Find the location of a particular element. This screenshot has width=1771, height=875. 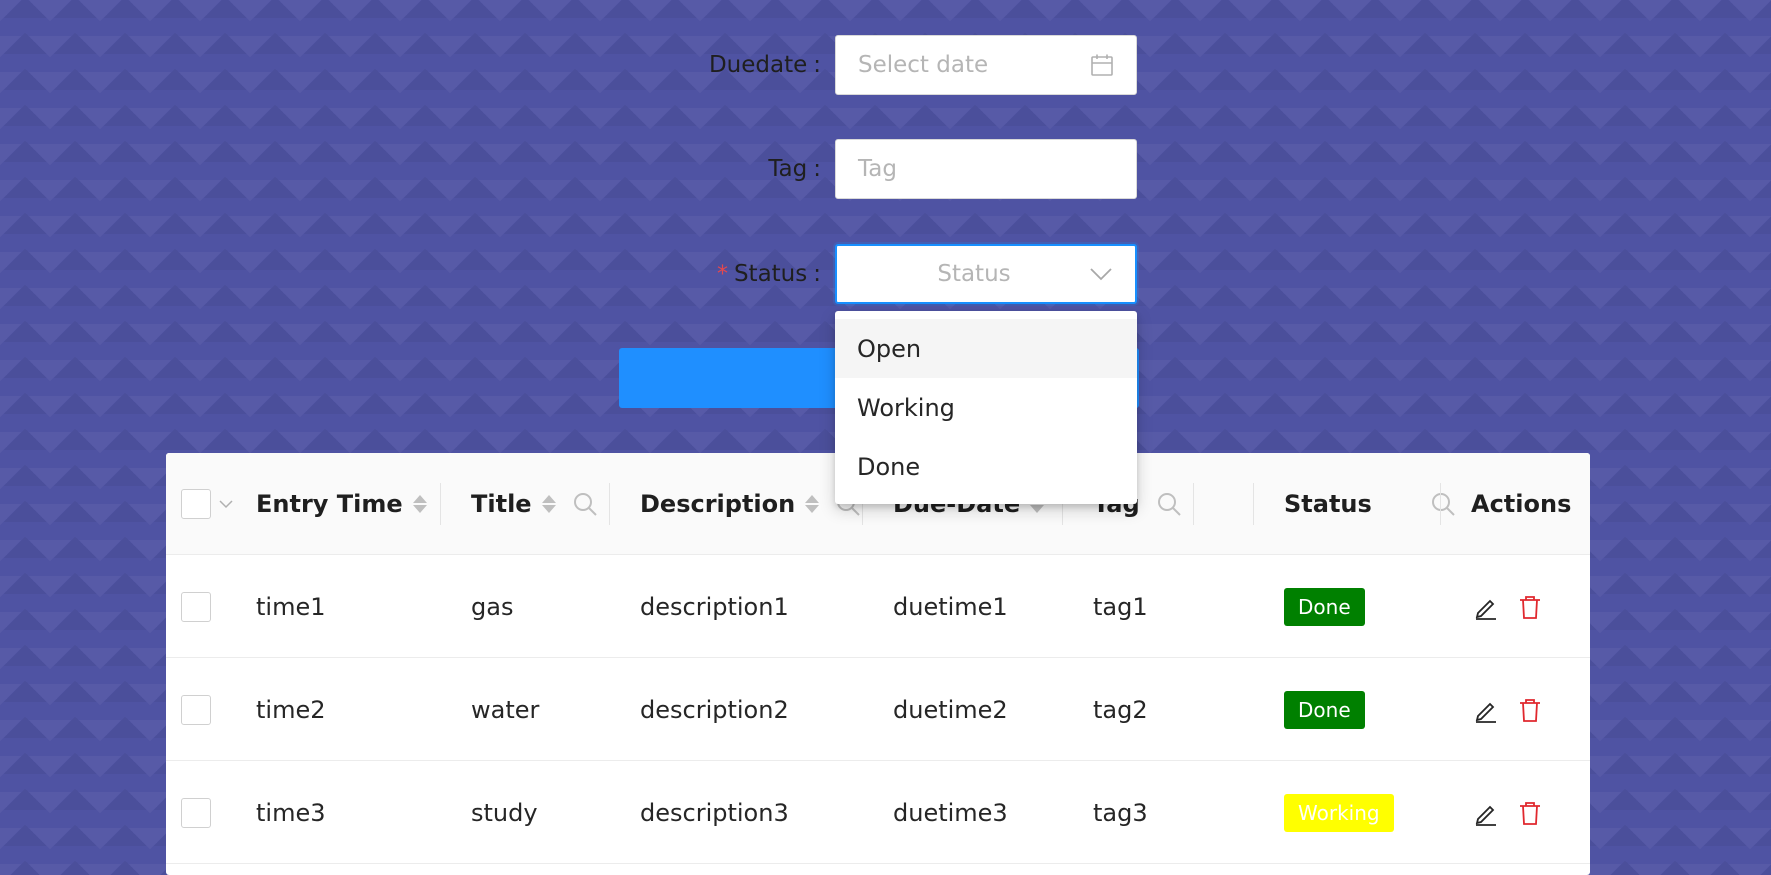

status-row: * Status: Status is located at coordinates (885, 274).